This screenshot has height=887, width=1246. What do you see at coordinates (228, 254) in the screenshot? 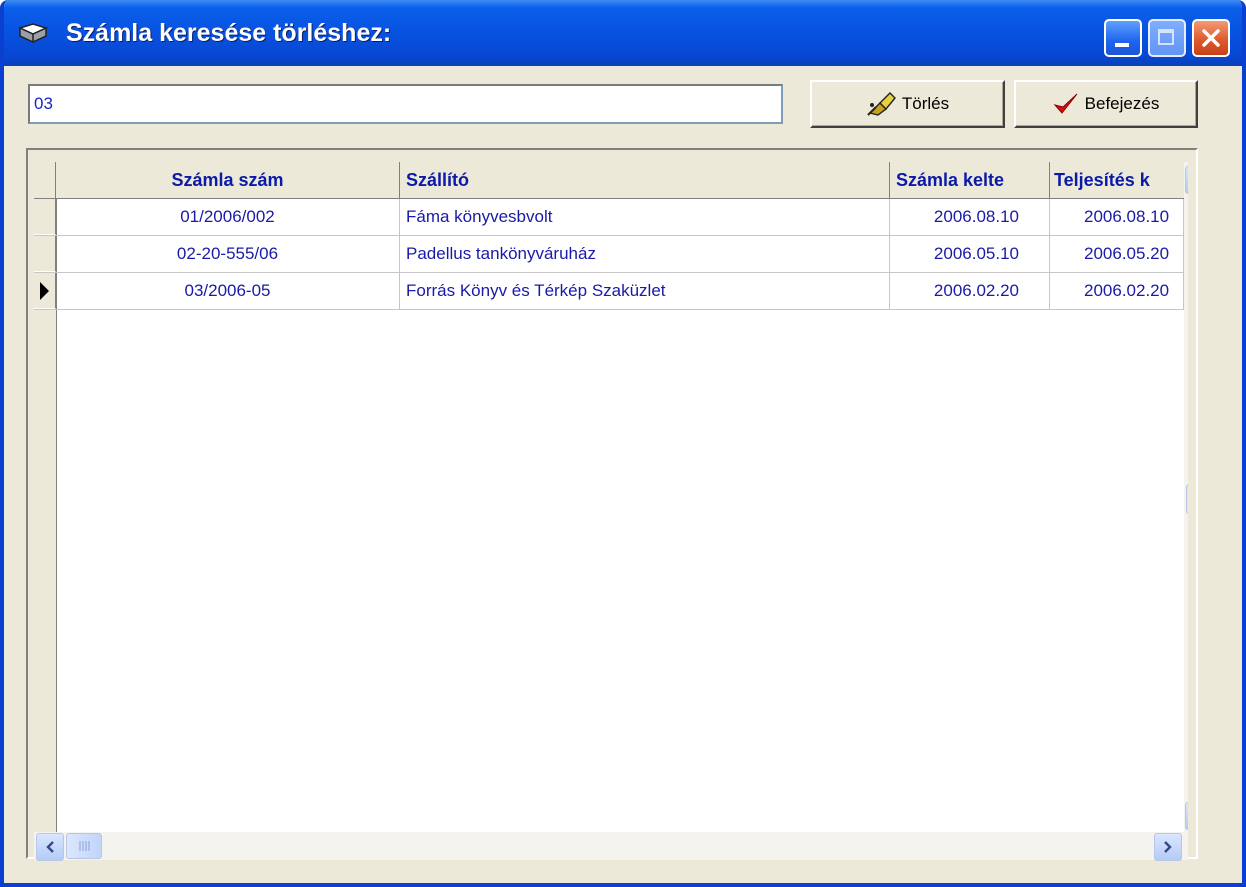
I see `cell-invoice-number: 02-20-555/06` at bounding box center [228, 254].